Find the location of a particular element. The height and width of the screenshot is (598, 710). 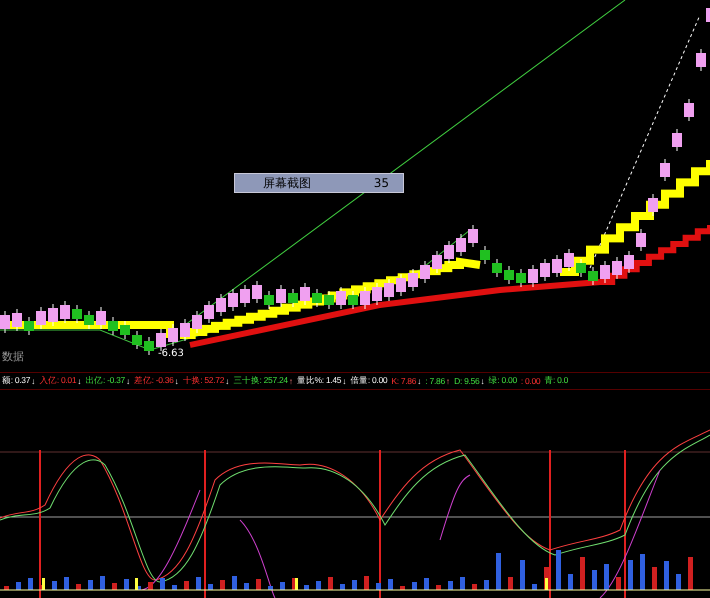

indicator-value: K: 7.86 is located at coordinates (403, 381).